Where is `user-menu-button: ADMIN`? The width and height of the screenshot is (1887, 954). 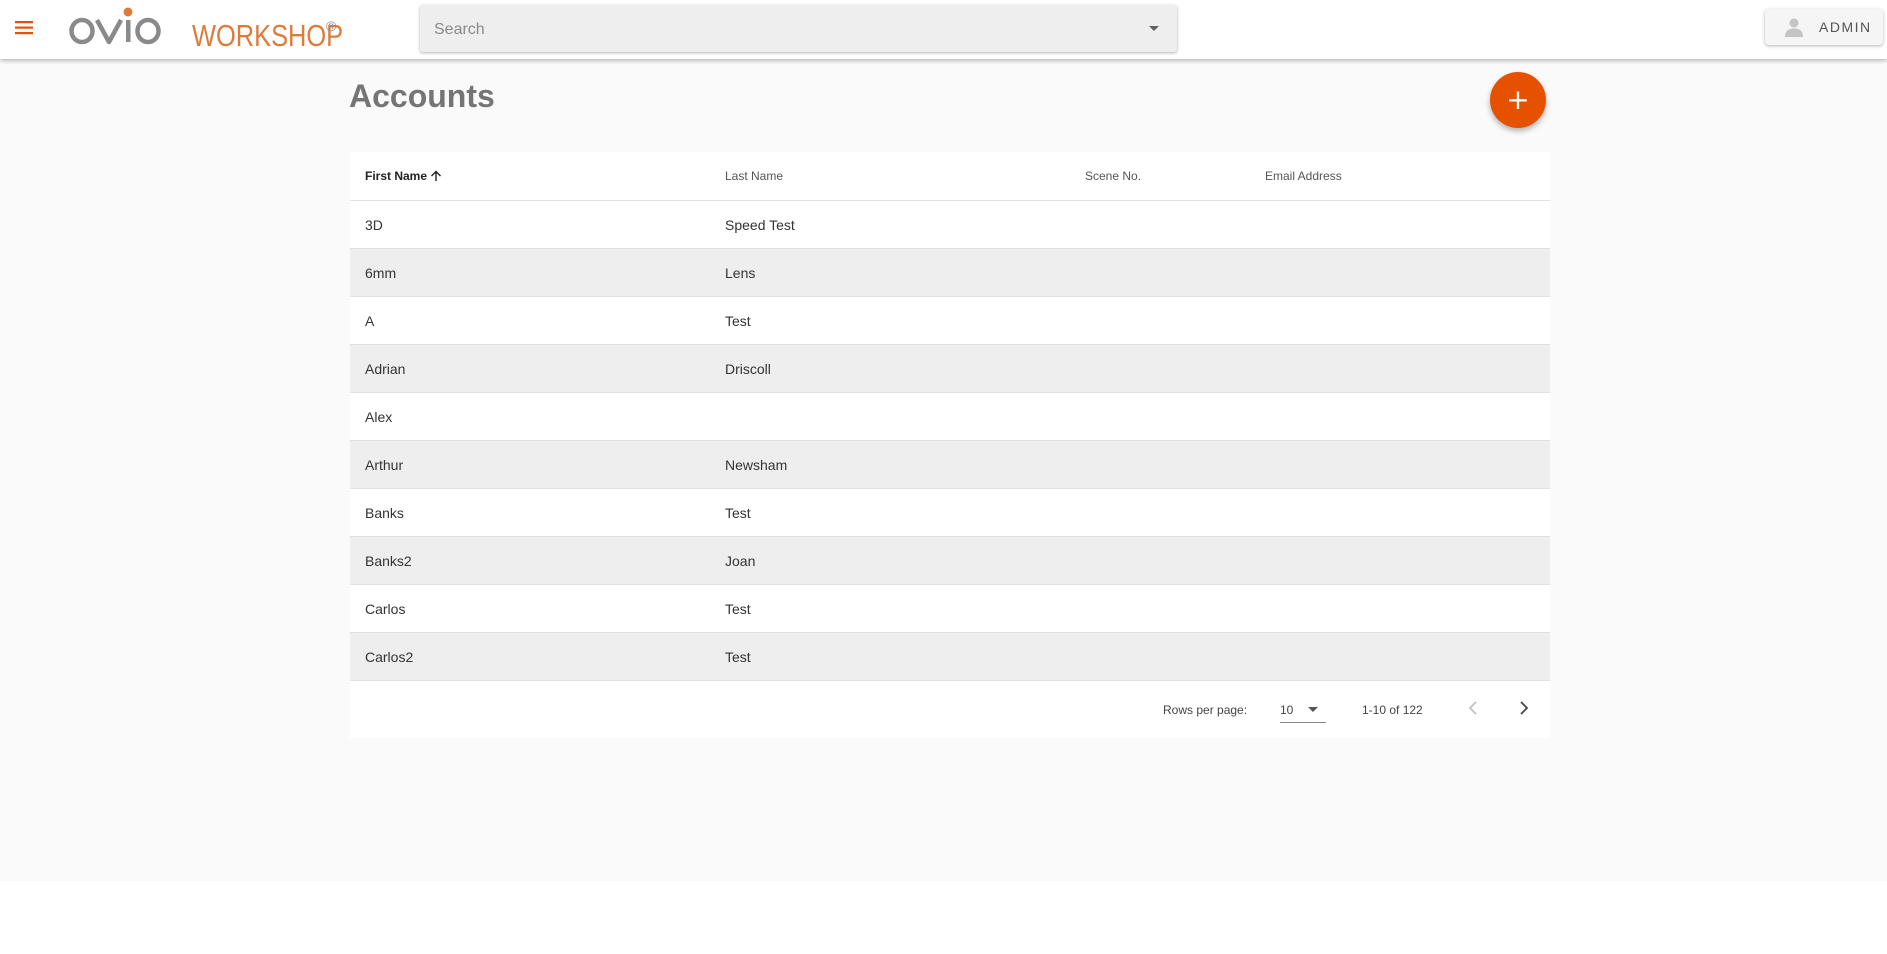 user-menu-button: ADMIN is located at coordinates (1824, 27).